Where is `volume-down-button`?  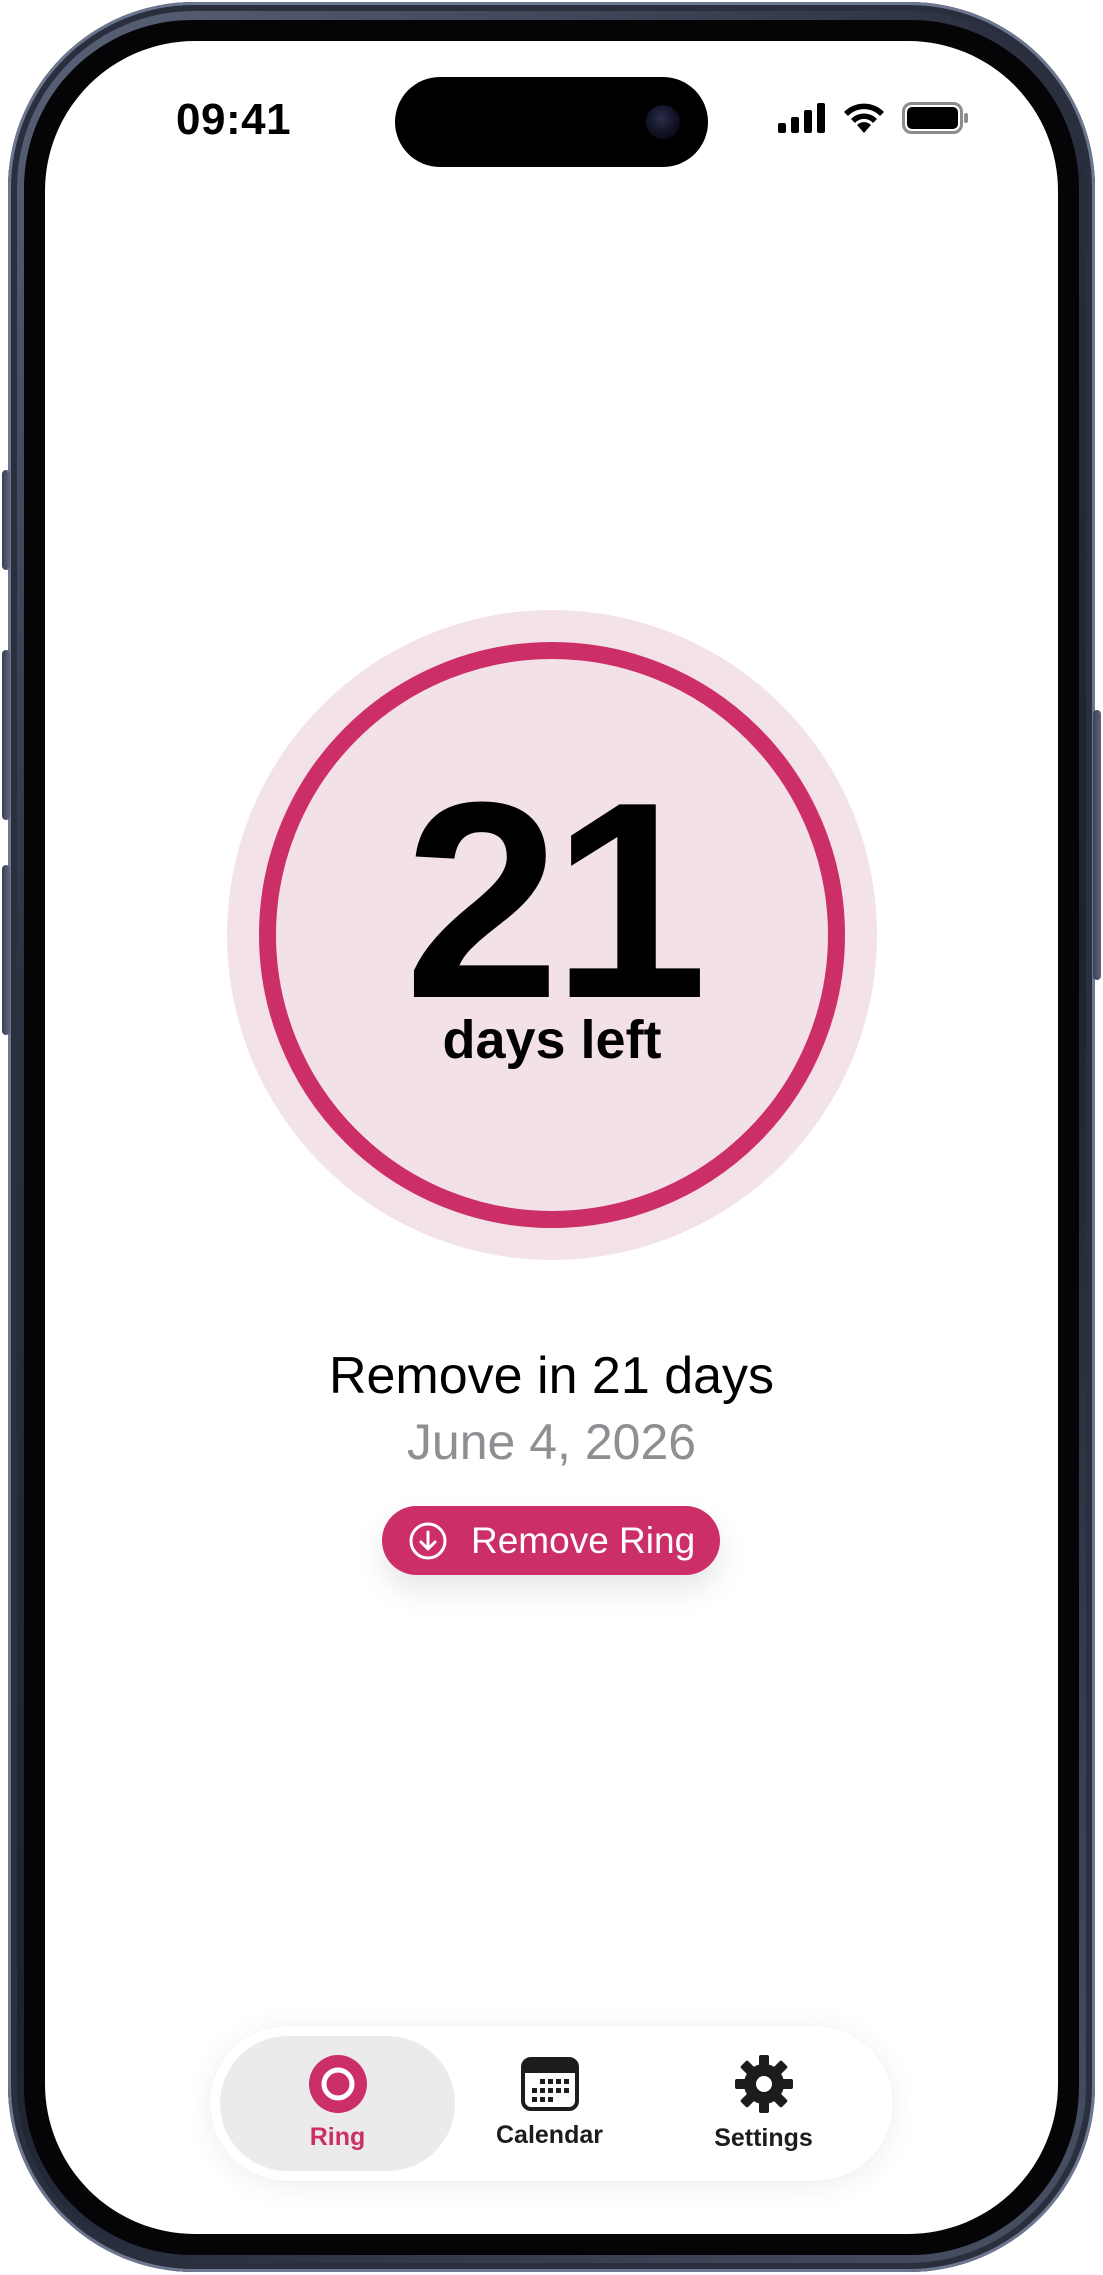
volume-down-button is located at coordinates (6, 950).